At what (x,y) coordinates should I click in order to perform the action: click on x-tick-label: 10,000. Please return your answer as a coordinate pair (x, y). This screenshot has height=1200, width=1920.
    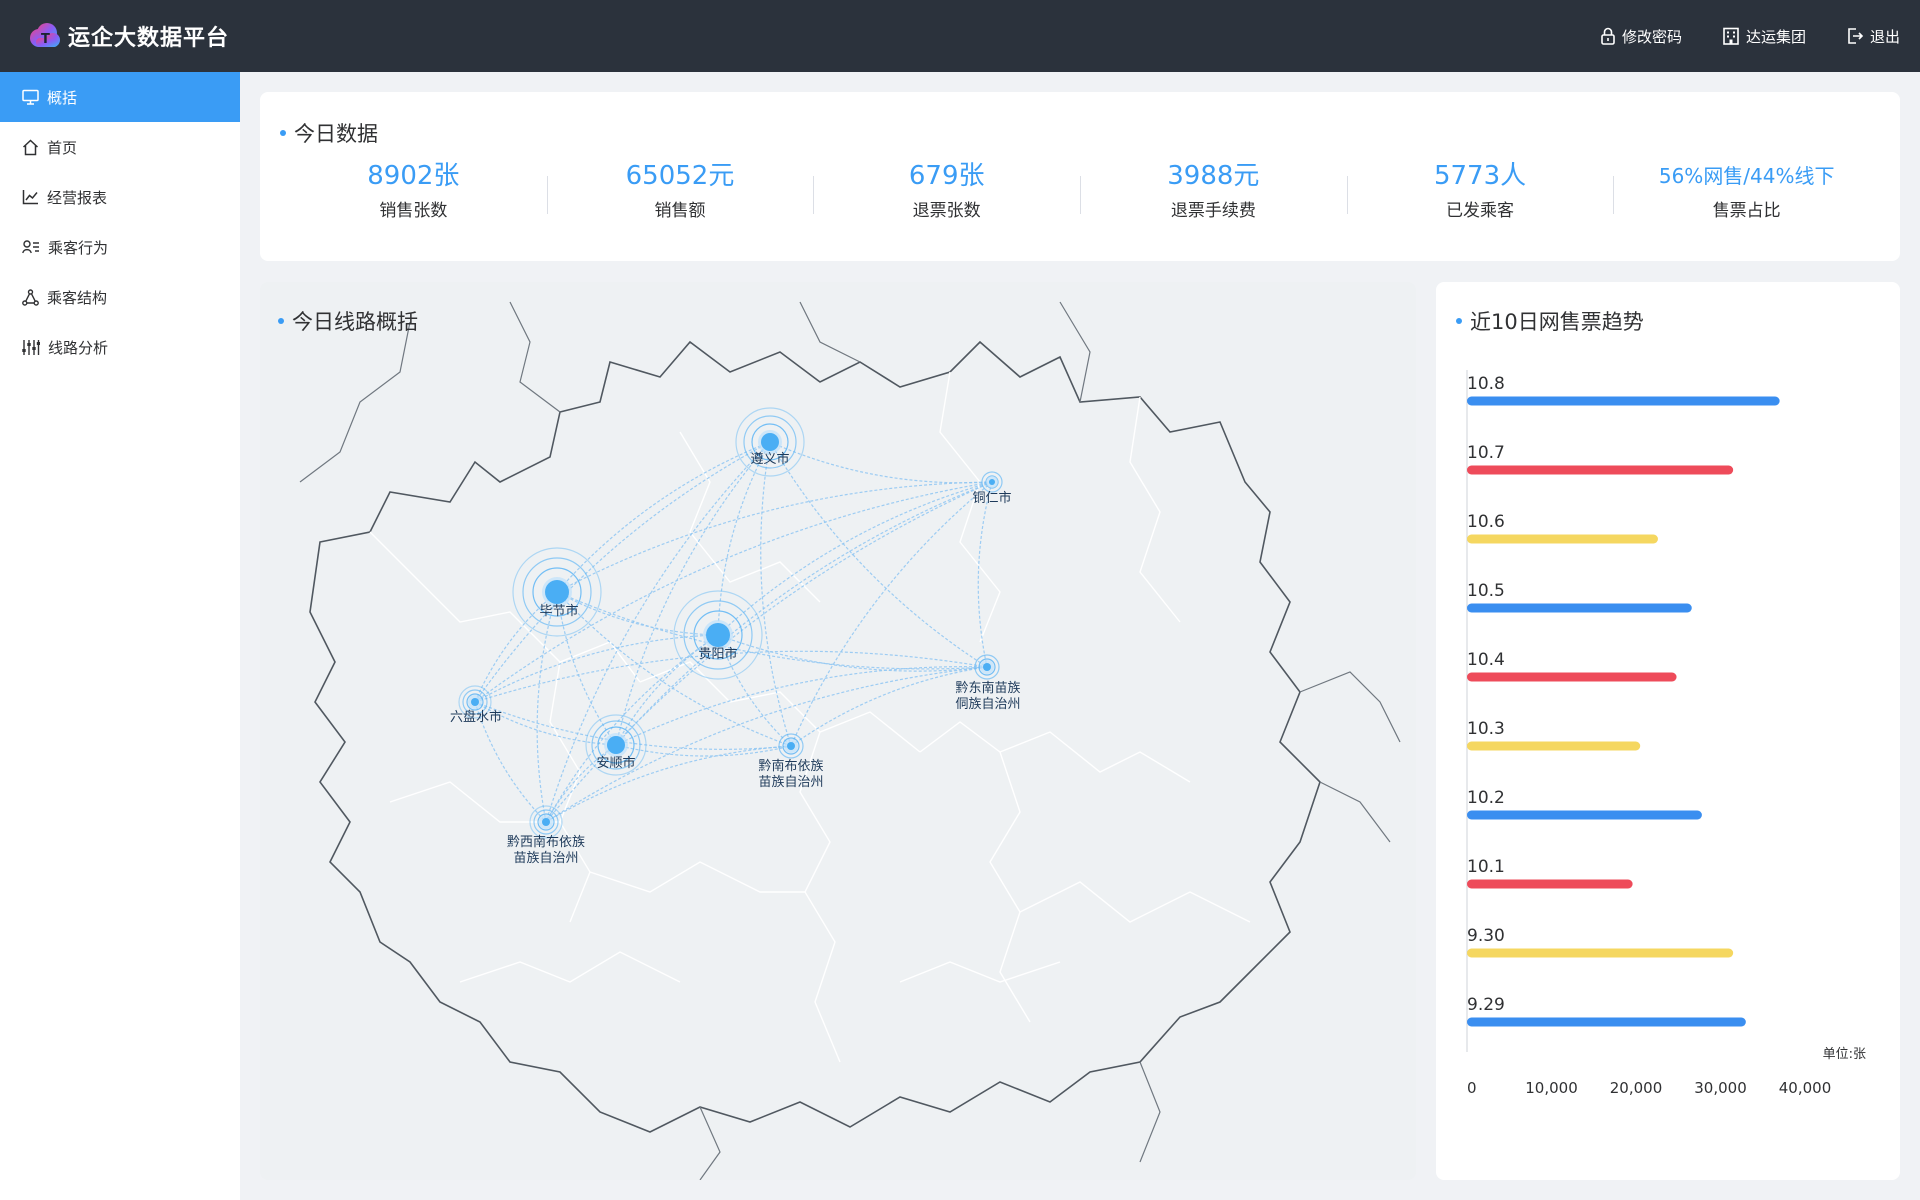
    Looking at the image, I should click on (1551, 1088).